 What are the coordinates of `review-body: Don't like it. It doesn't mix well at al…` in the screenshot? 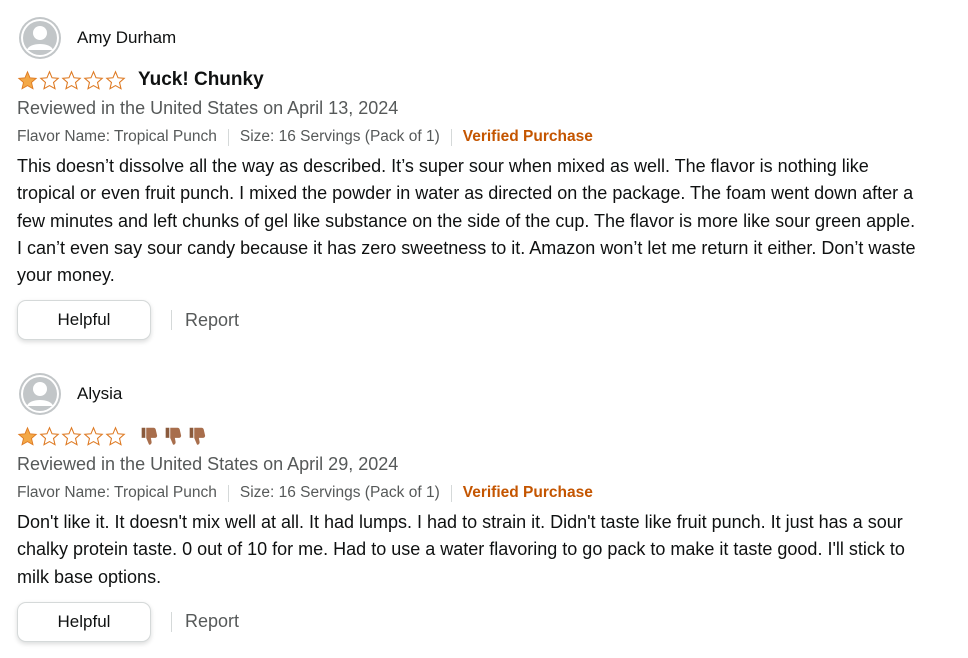 It's located at (461, 549).